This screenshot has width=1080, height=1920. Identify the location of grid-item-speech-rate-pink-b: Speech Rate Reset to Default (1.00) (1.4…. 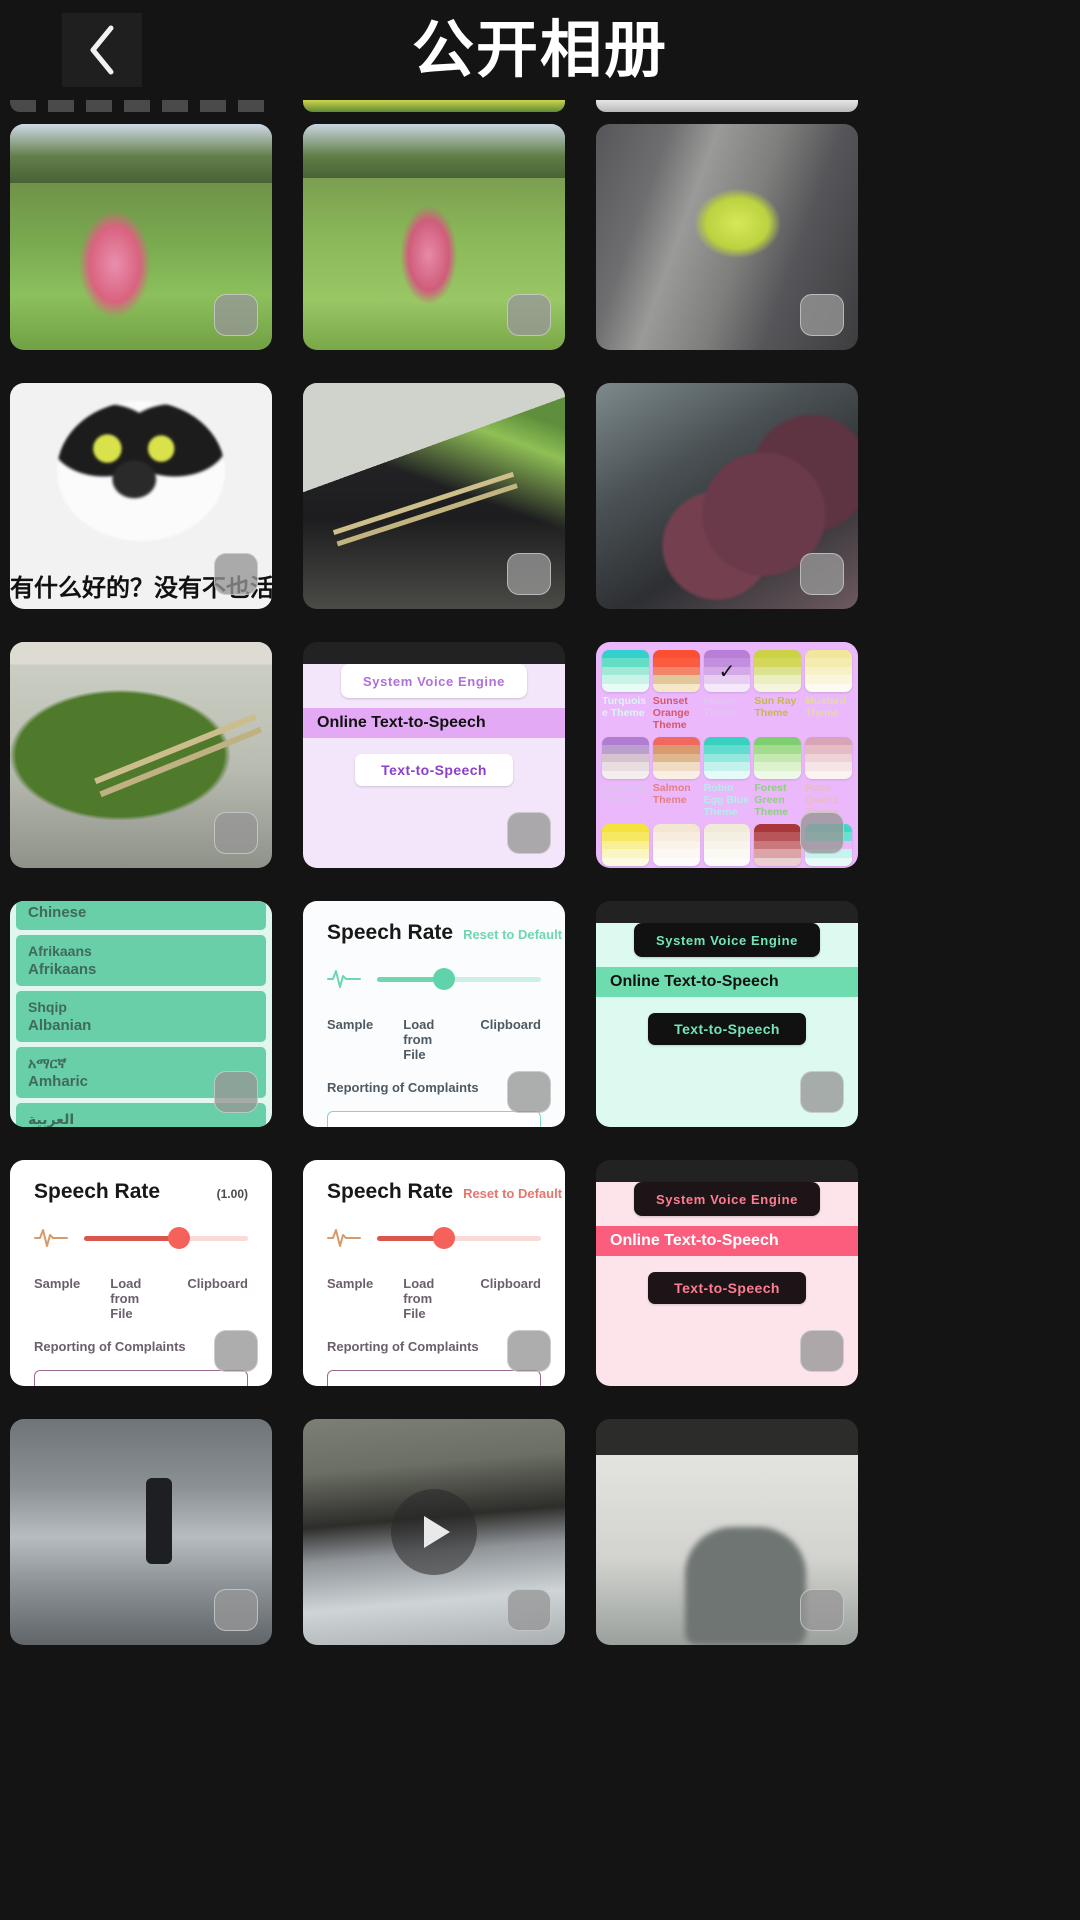
(434, 1273).